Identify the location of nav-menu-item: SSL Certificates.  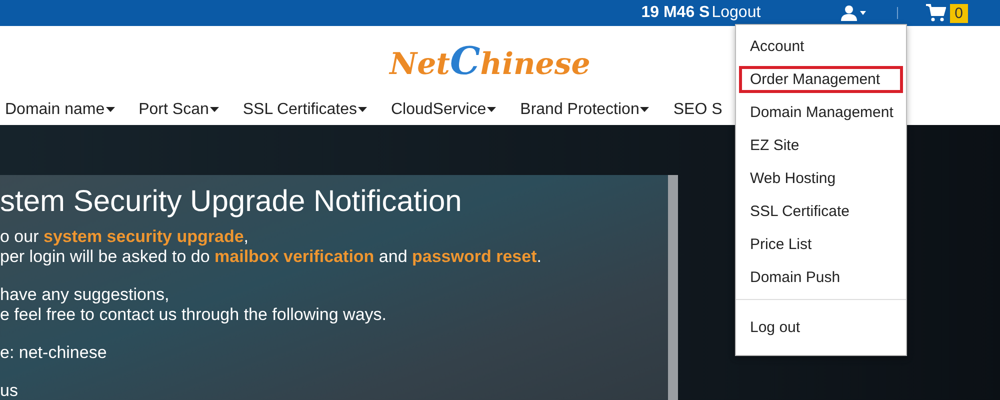
(304, 110).